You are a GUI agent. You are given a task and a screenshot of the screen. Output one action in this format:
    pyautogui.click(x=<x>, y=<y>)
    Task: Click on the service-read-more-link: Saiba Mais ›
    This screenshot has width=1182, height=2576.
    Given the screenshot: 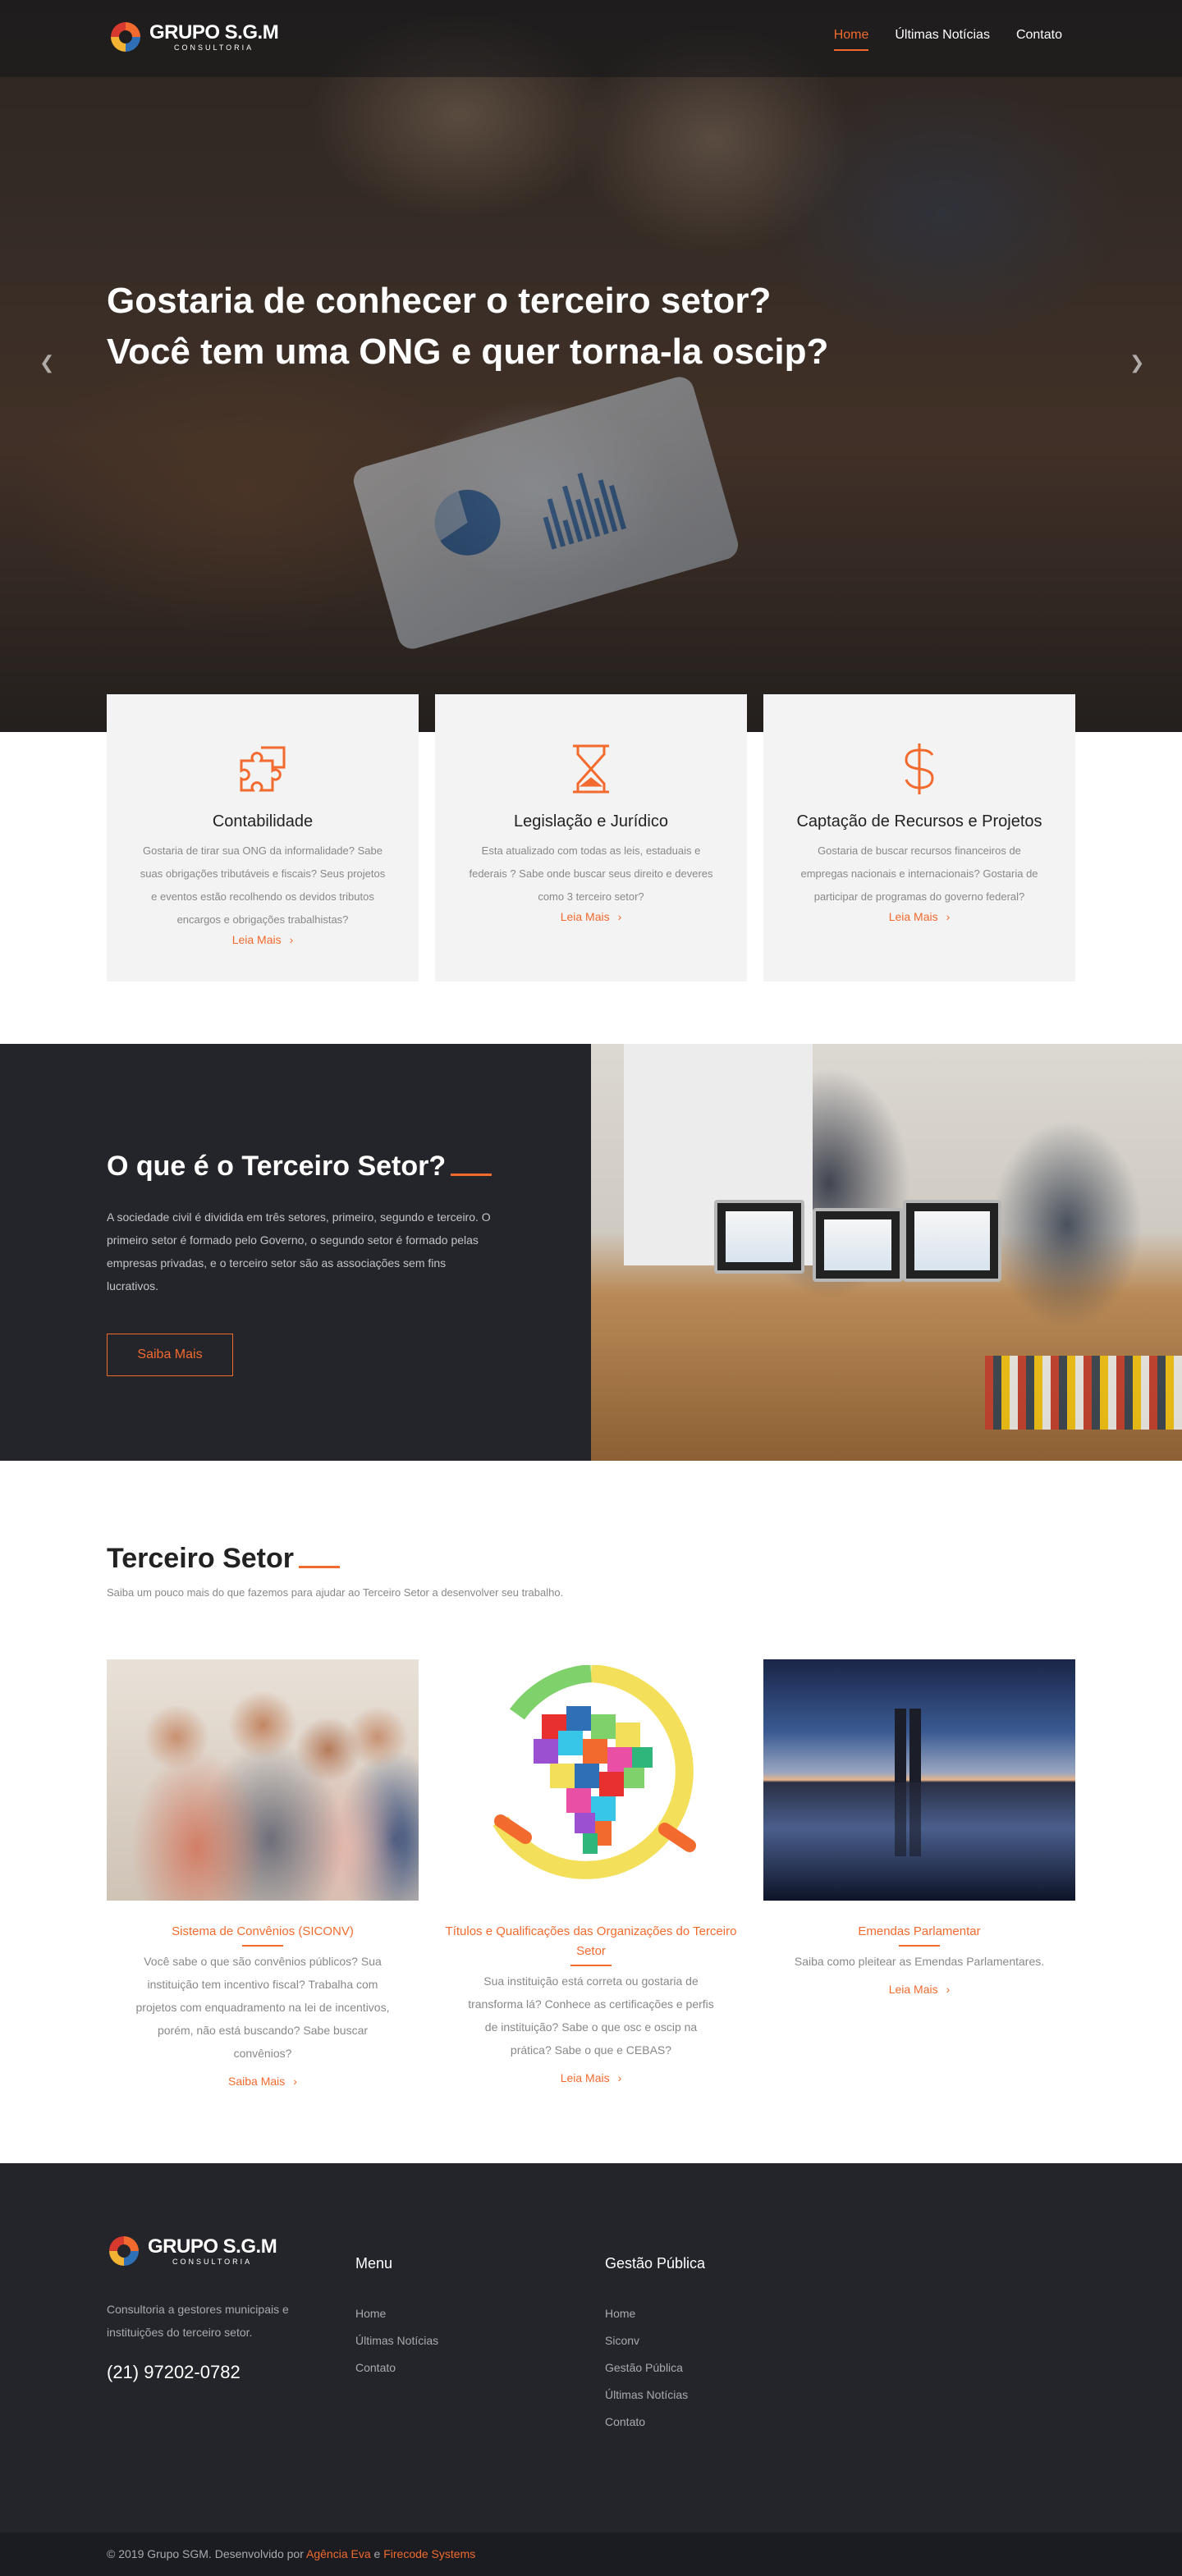 What is the action you would take?
    pyautogui.click(x=262, y=2081)
    